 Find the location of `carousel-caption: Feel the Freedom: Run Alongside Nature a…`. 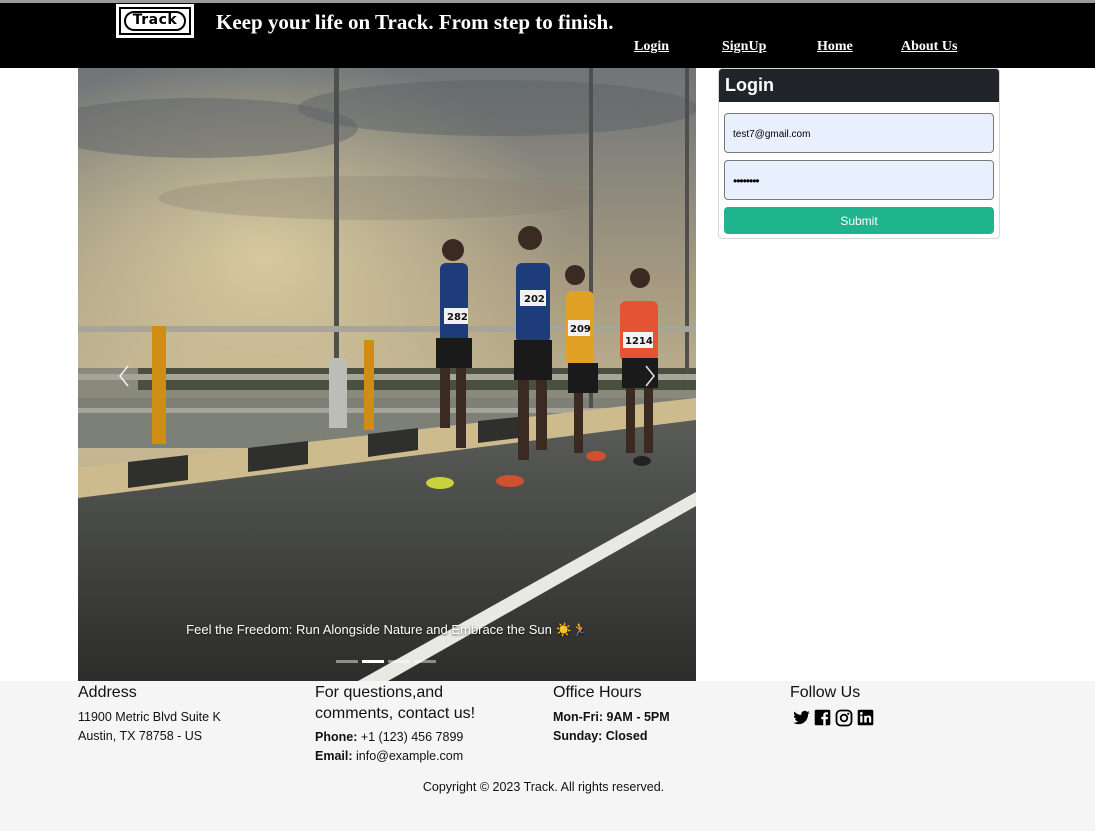

carousel-caption: Feel the Freedom: Run Alongside Nature a… is located at coordinates (387, 629).